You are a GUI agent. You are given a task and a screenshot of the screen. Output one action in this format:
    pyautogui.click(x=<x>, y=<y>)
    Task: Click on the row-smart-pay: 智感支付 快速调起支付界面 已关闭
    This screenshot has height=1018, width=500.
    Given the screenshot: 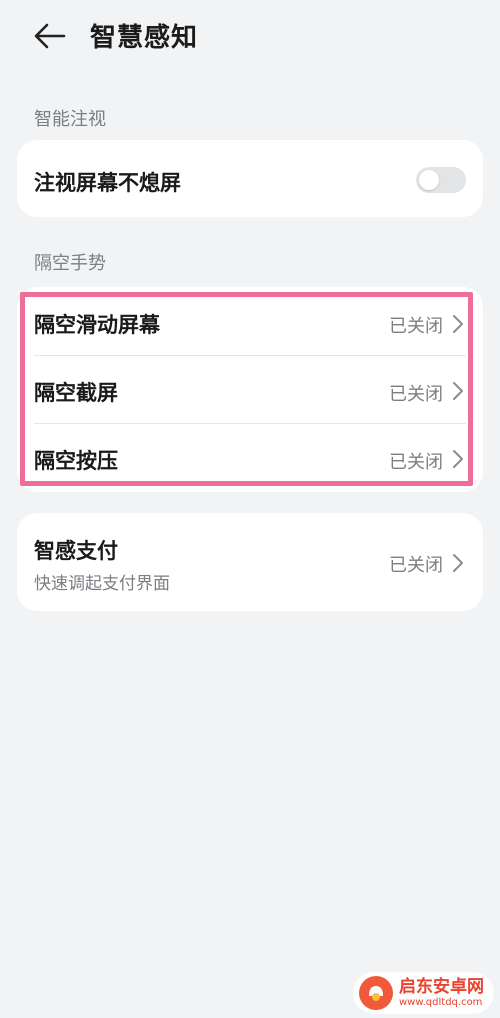 What is the action you would take?
    pyautogui.click(x=250, y=562)
    